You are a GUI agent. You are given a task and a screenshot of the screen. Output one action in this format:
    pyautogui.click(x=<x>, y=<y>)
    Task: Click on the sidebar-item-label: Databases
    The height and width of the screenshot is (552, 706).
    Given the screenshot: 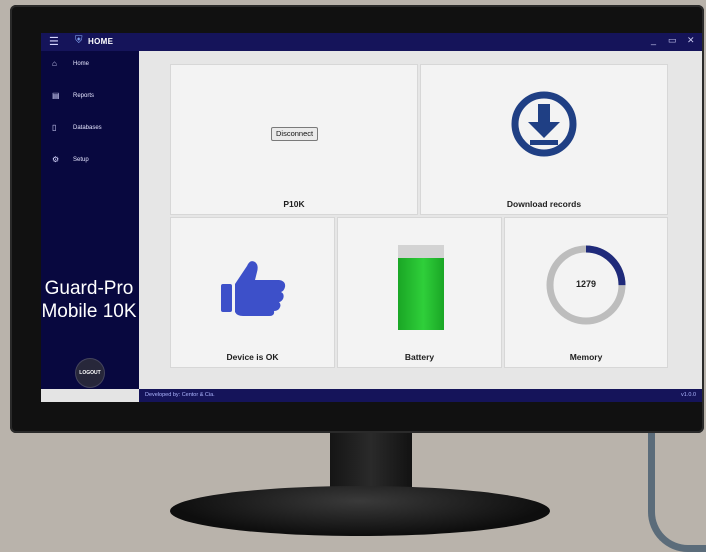 What is the action you would take?
    pyautogui.click(x=87, y=128)
    